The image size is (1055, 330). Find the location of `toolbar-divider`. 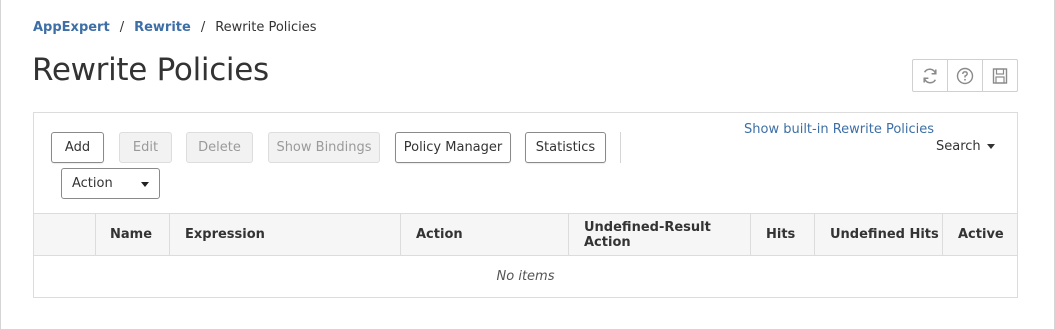

toolbar-divider is located at coordinates (620, 147).